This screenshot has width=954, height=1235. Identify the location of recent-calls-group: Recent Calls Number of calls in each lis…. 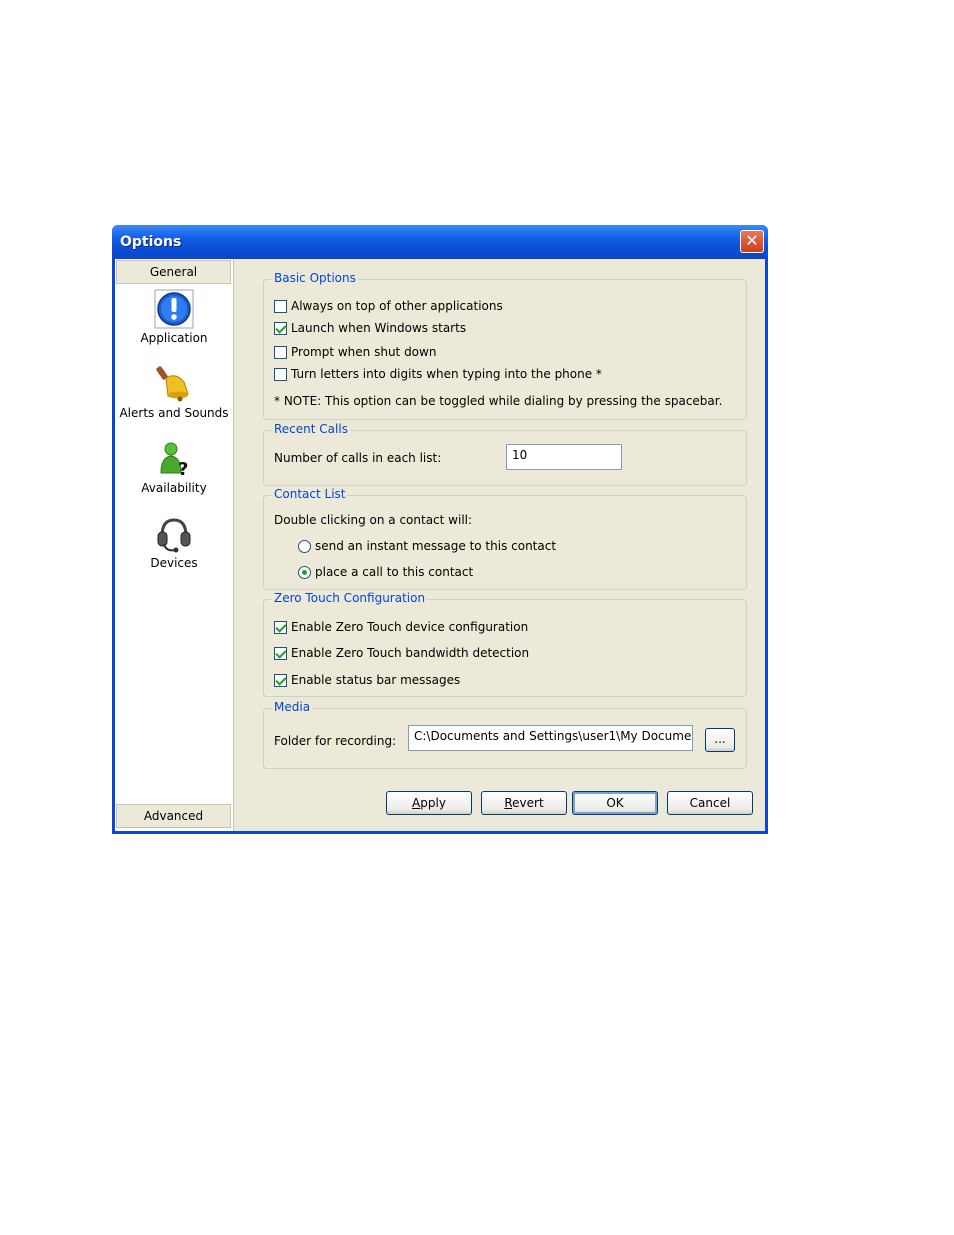
(505, 454).